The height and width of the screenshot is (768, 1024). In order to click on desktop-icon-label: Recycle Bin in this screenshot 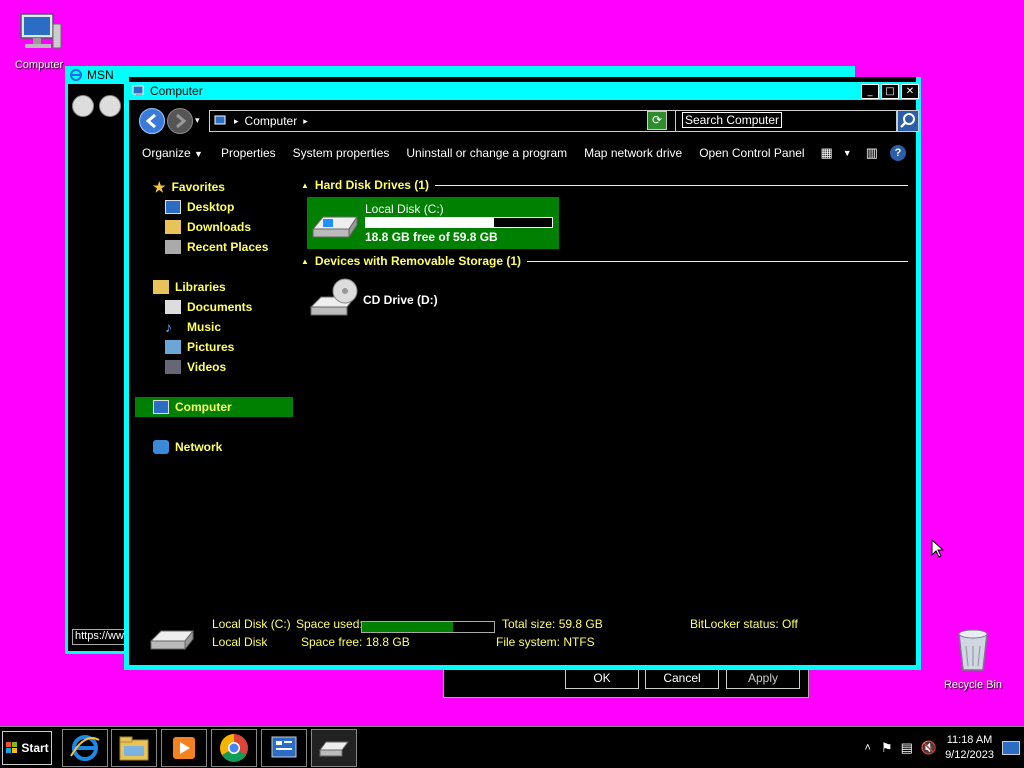, I will do `click(973, 685)`.